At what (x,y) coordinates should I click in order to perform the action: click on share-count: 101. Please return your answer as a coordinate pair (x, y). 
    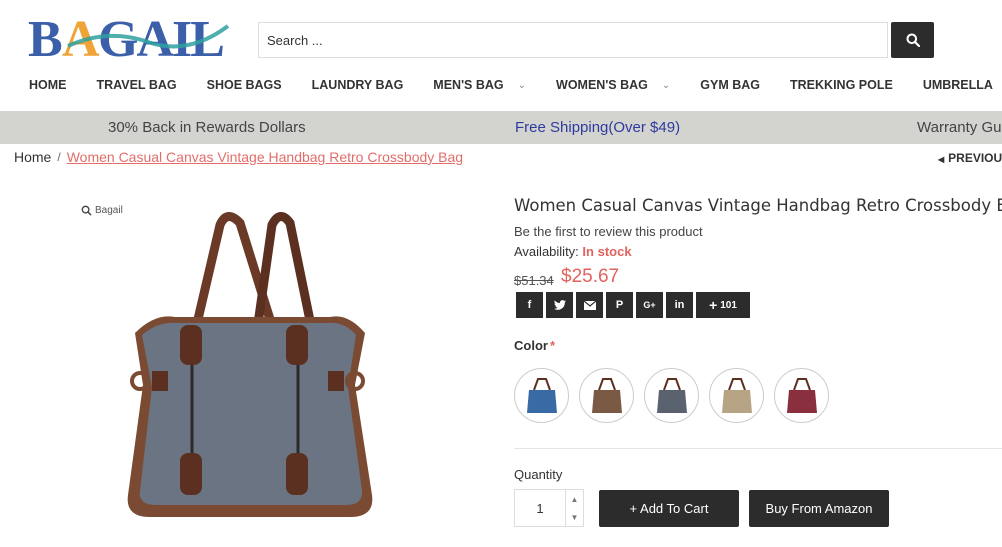
    Looking at the image, I should click on (728, 305).